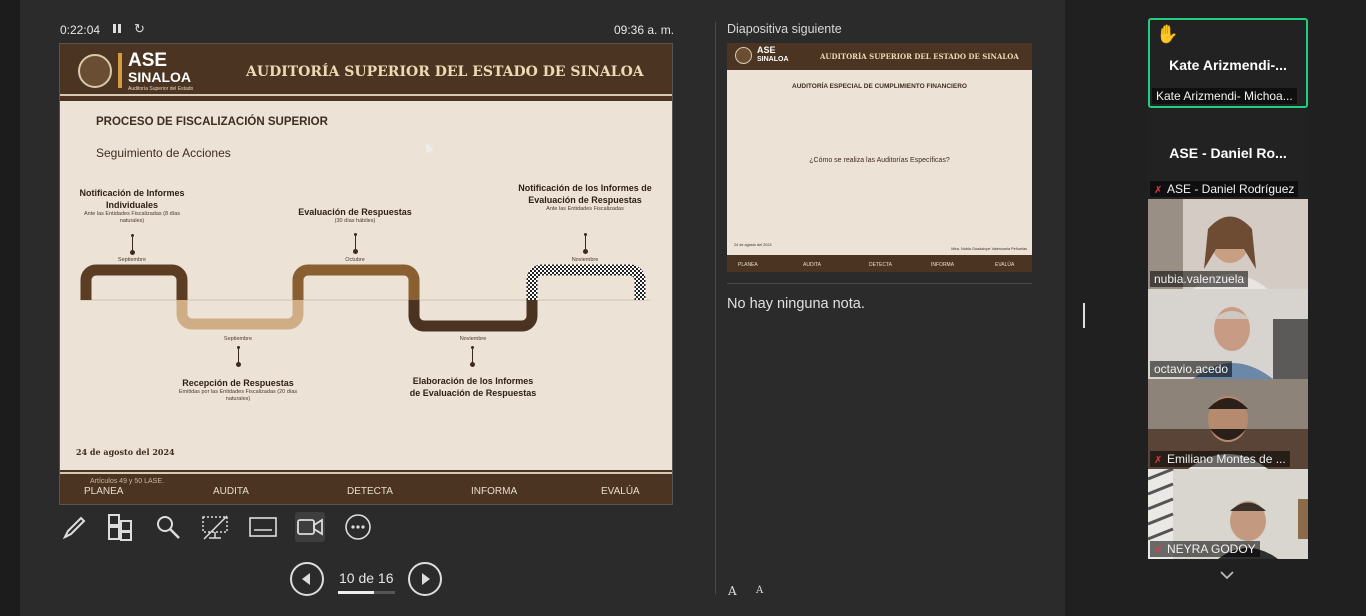 Image resolution: width=1366 pixels, height=616 pixels. I want to click on step-month-label: Octubre, so click(355, 260).